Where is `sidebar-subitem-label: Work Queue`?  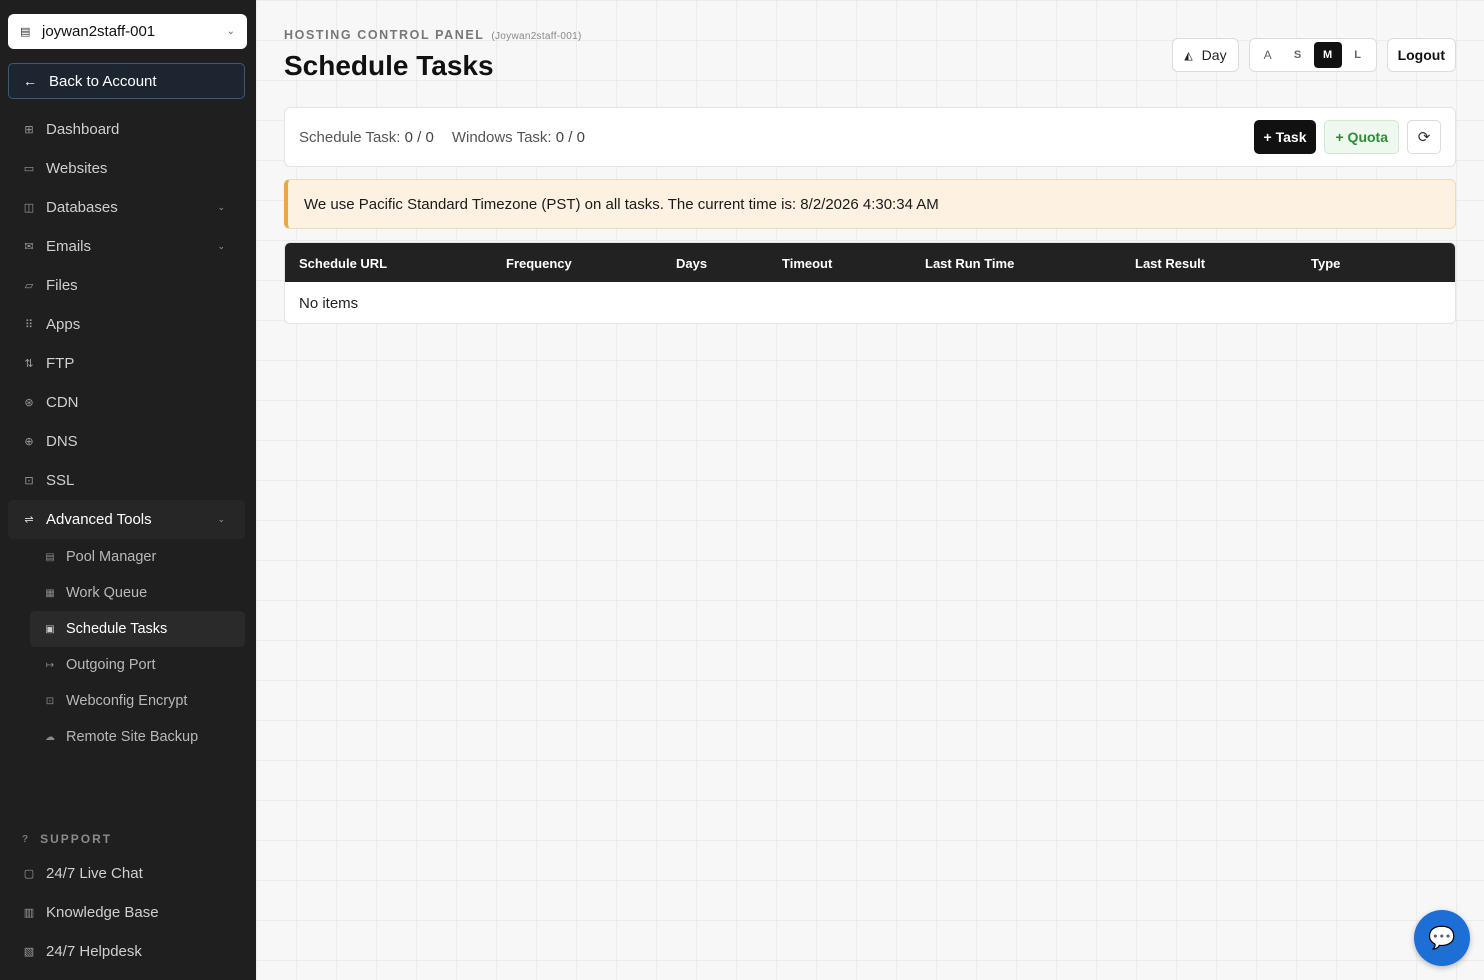 sidebar-subitem-label: Work Queue is located at coordinates (107, 593).